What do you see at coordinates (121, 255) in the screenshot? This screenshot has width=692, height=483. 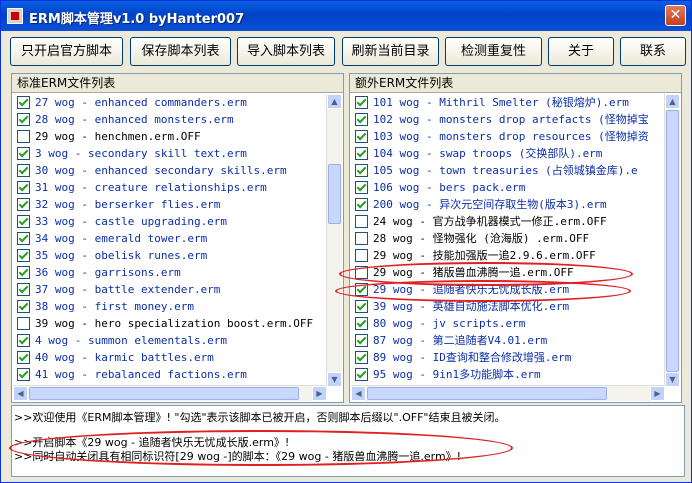 I see `list-item-label: 35 wog - obelisk runes.erm` at bounding box center [121, 255].